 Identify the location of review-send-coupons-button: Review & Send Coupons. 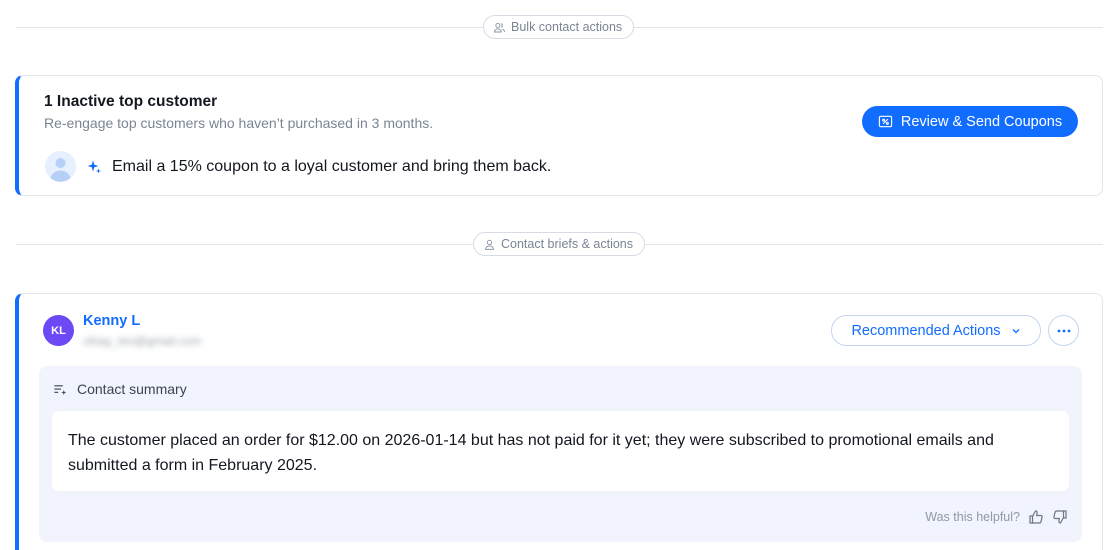
(970, 121).